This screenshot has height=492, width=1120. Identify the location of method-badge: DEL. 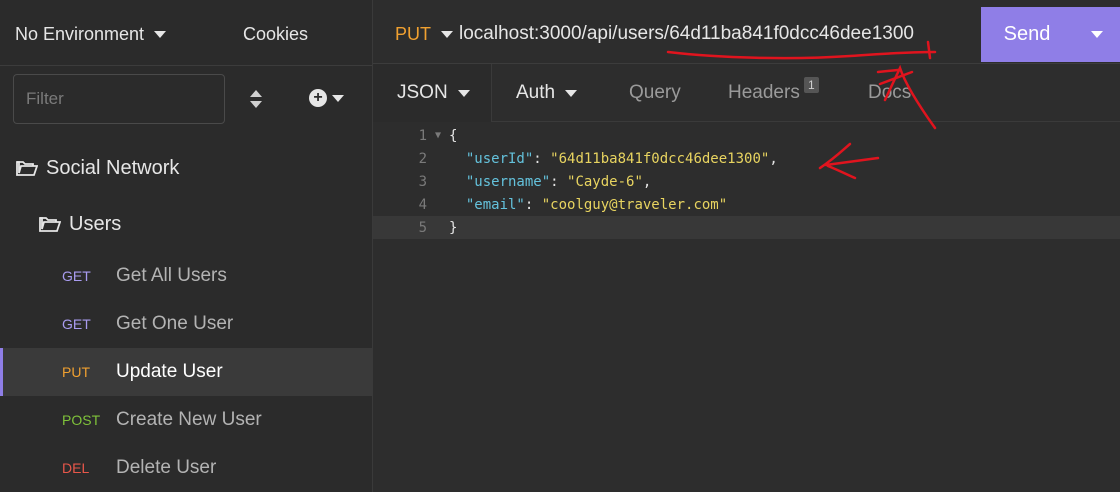
(76, 468).